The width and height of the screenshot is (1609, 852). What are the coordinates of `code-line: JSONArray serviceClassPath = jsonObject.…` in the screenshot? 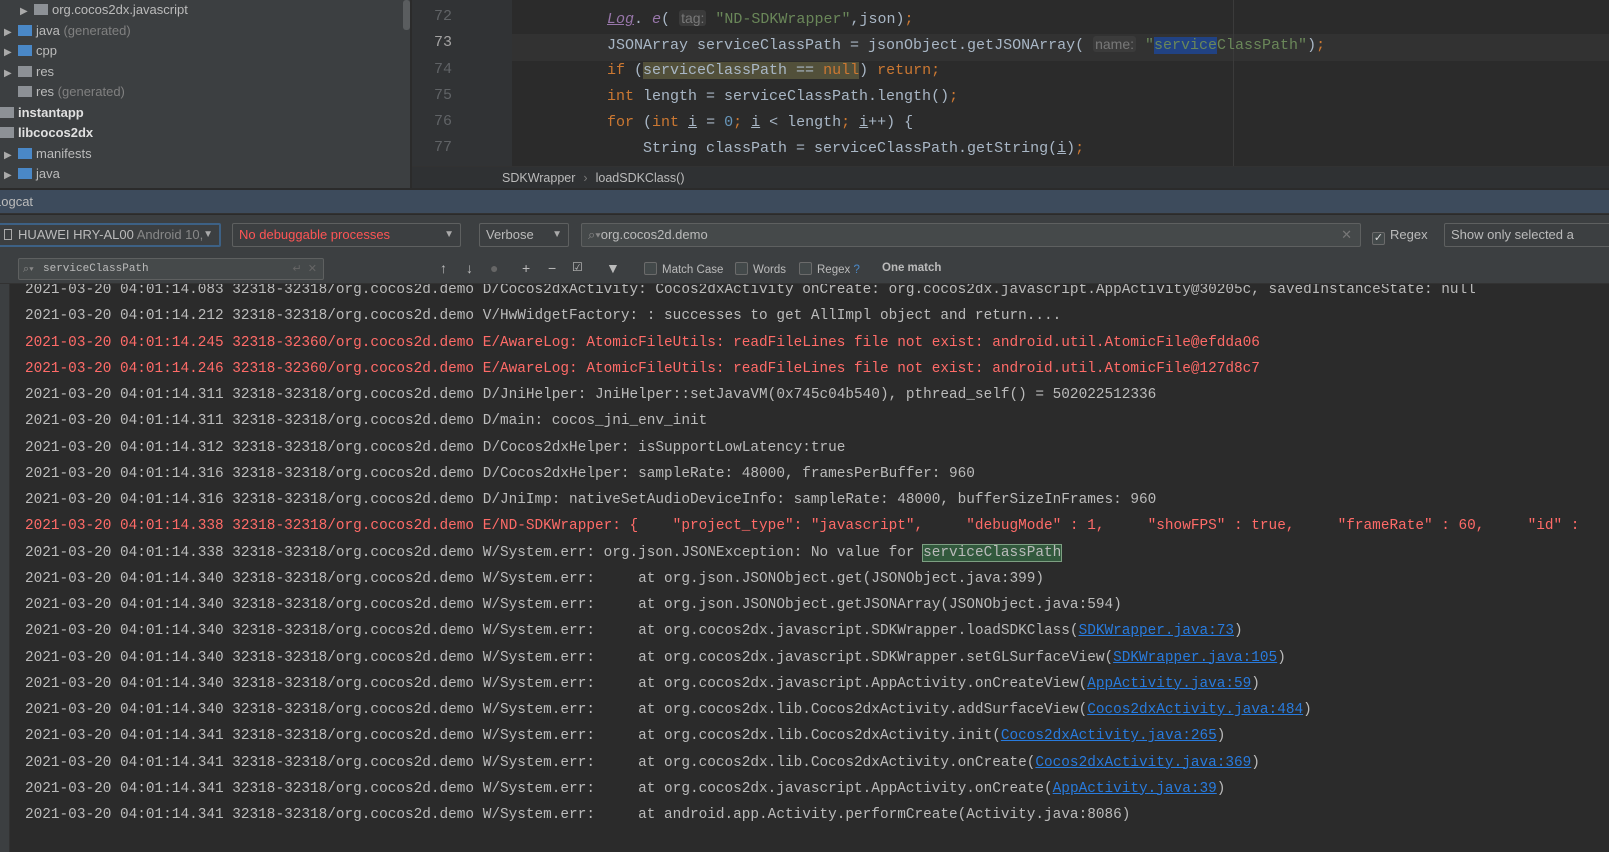 It's located at (966, 44).